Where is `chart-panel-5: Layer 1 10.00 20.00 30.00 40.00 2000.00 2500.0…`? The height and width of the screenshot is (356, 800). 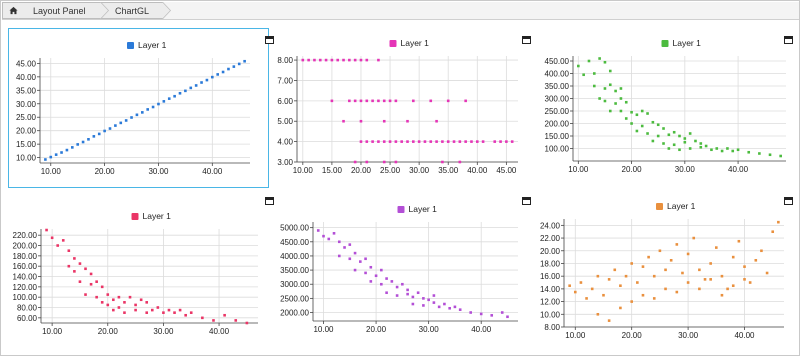
chart-panel-5: Layer 1 10.00 20.00 30.00 40.00 2000.00 2500.0… is located at coordinates (398, 267).